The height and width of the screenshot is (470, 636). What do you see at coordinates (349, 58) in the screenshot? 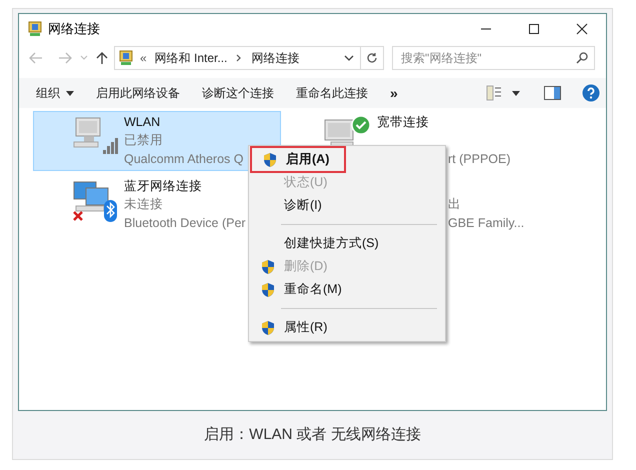
I see `chevron-down-icon` at bounding box center [349, 58].